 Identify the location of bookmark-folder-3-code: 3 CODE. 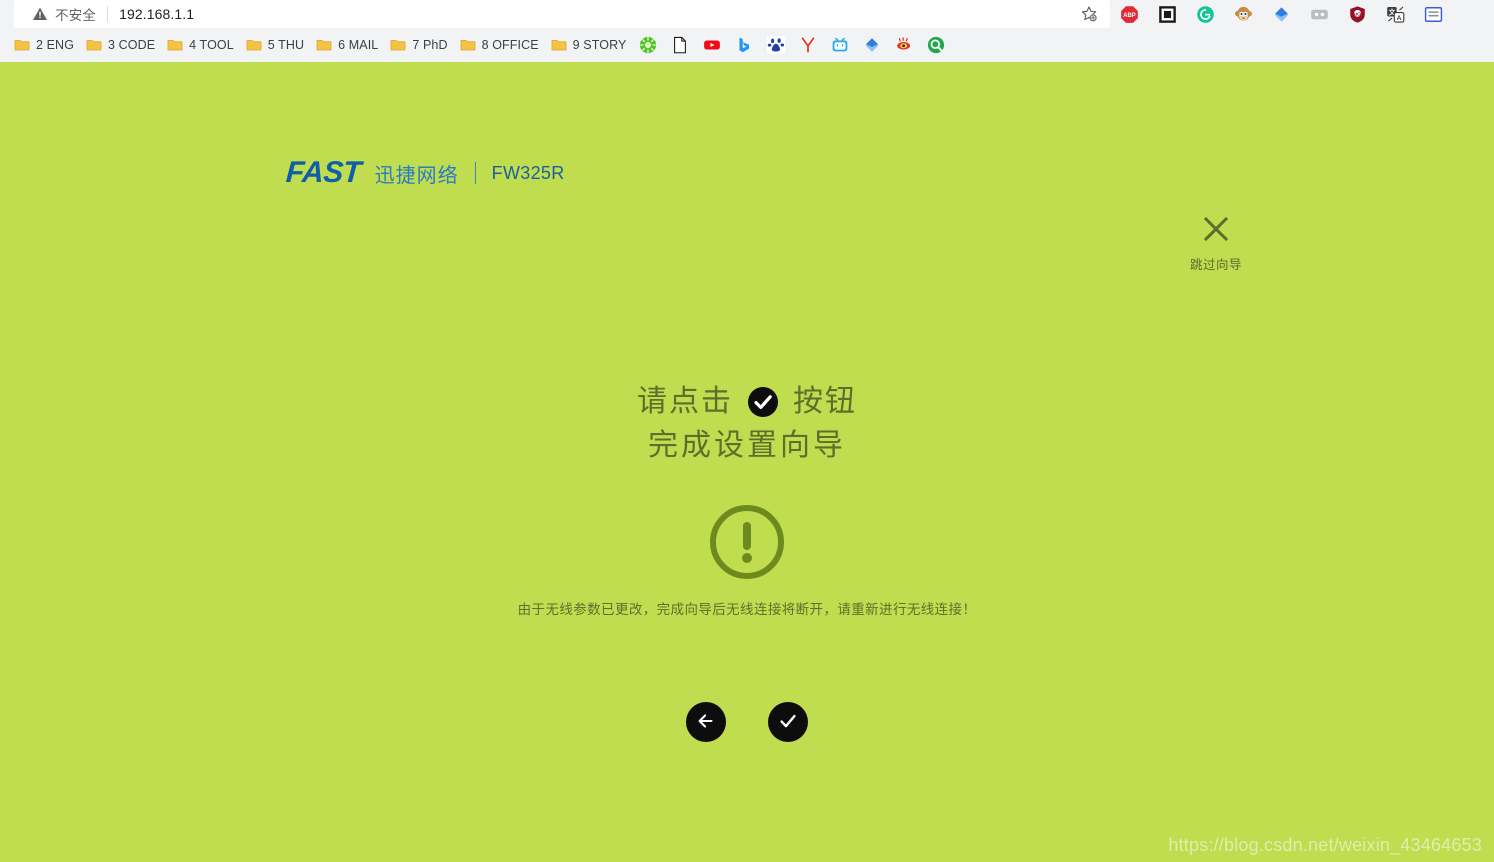
(120, 45).